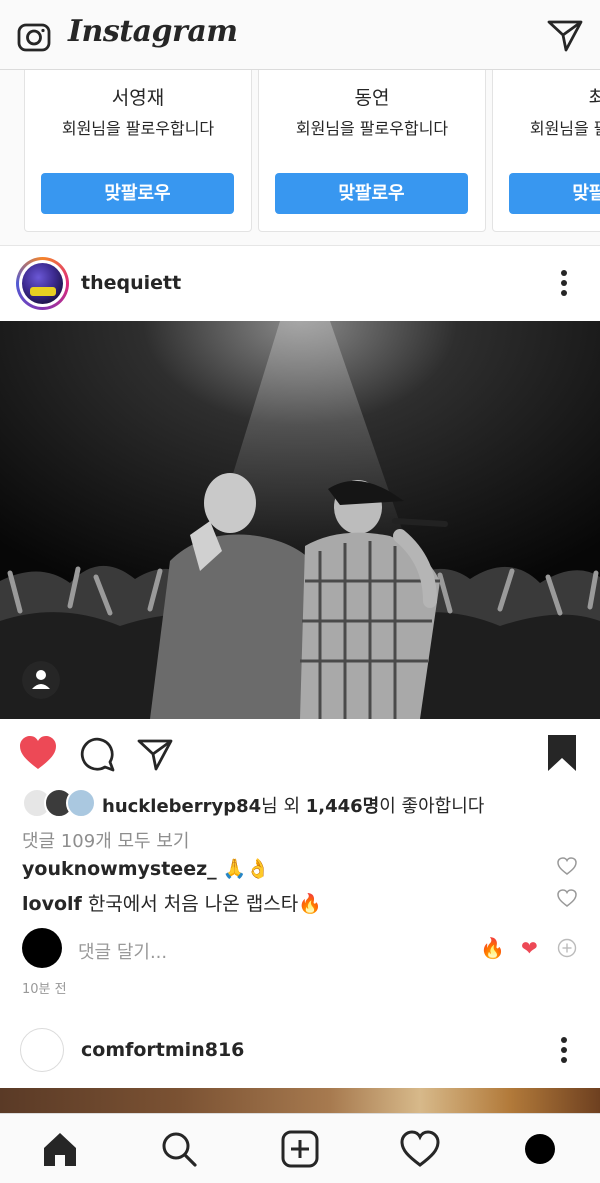  I want to click on like-heart-icon, so click(38, 753).